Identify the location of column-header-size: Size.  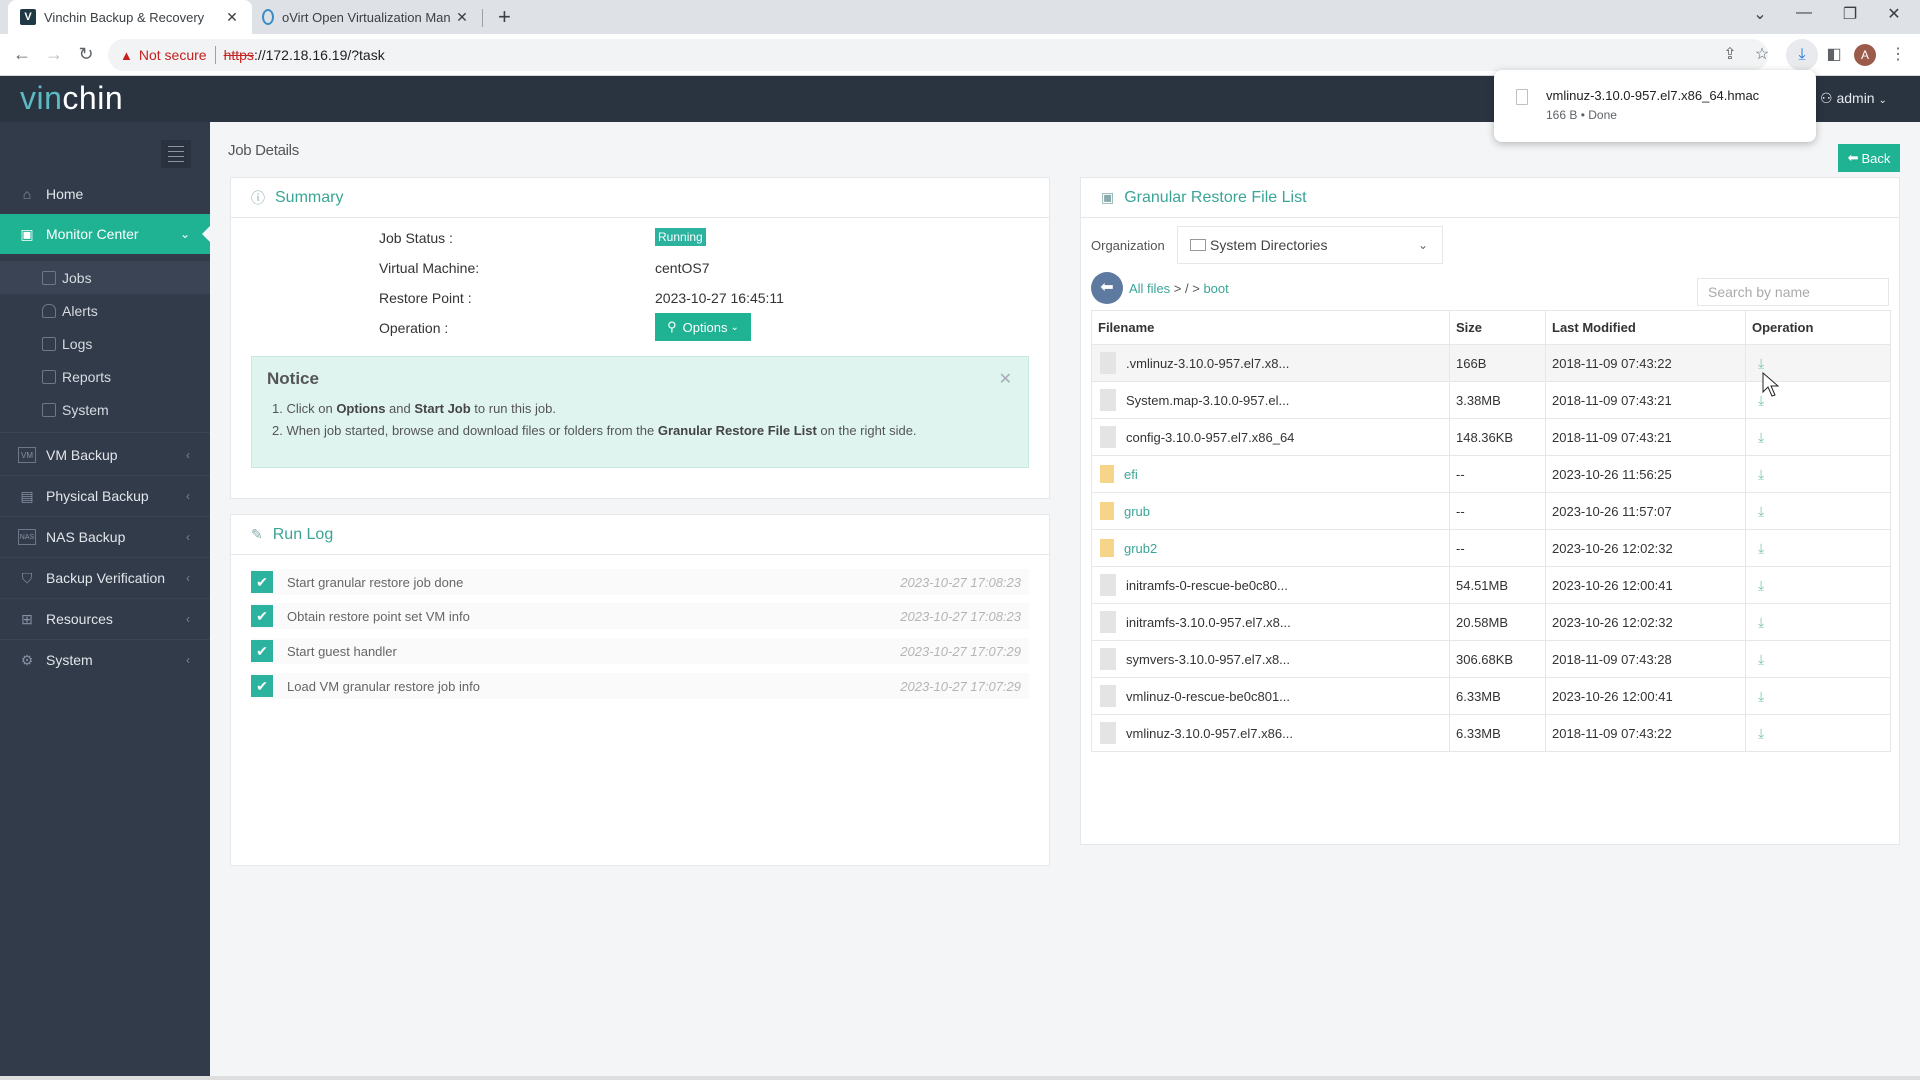
(1497, 327).